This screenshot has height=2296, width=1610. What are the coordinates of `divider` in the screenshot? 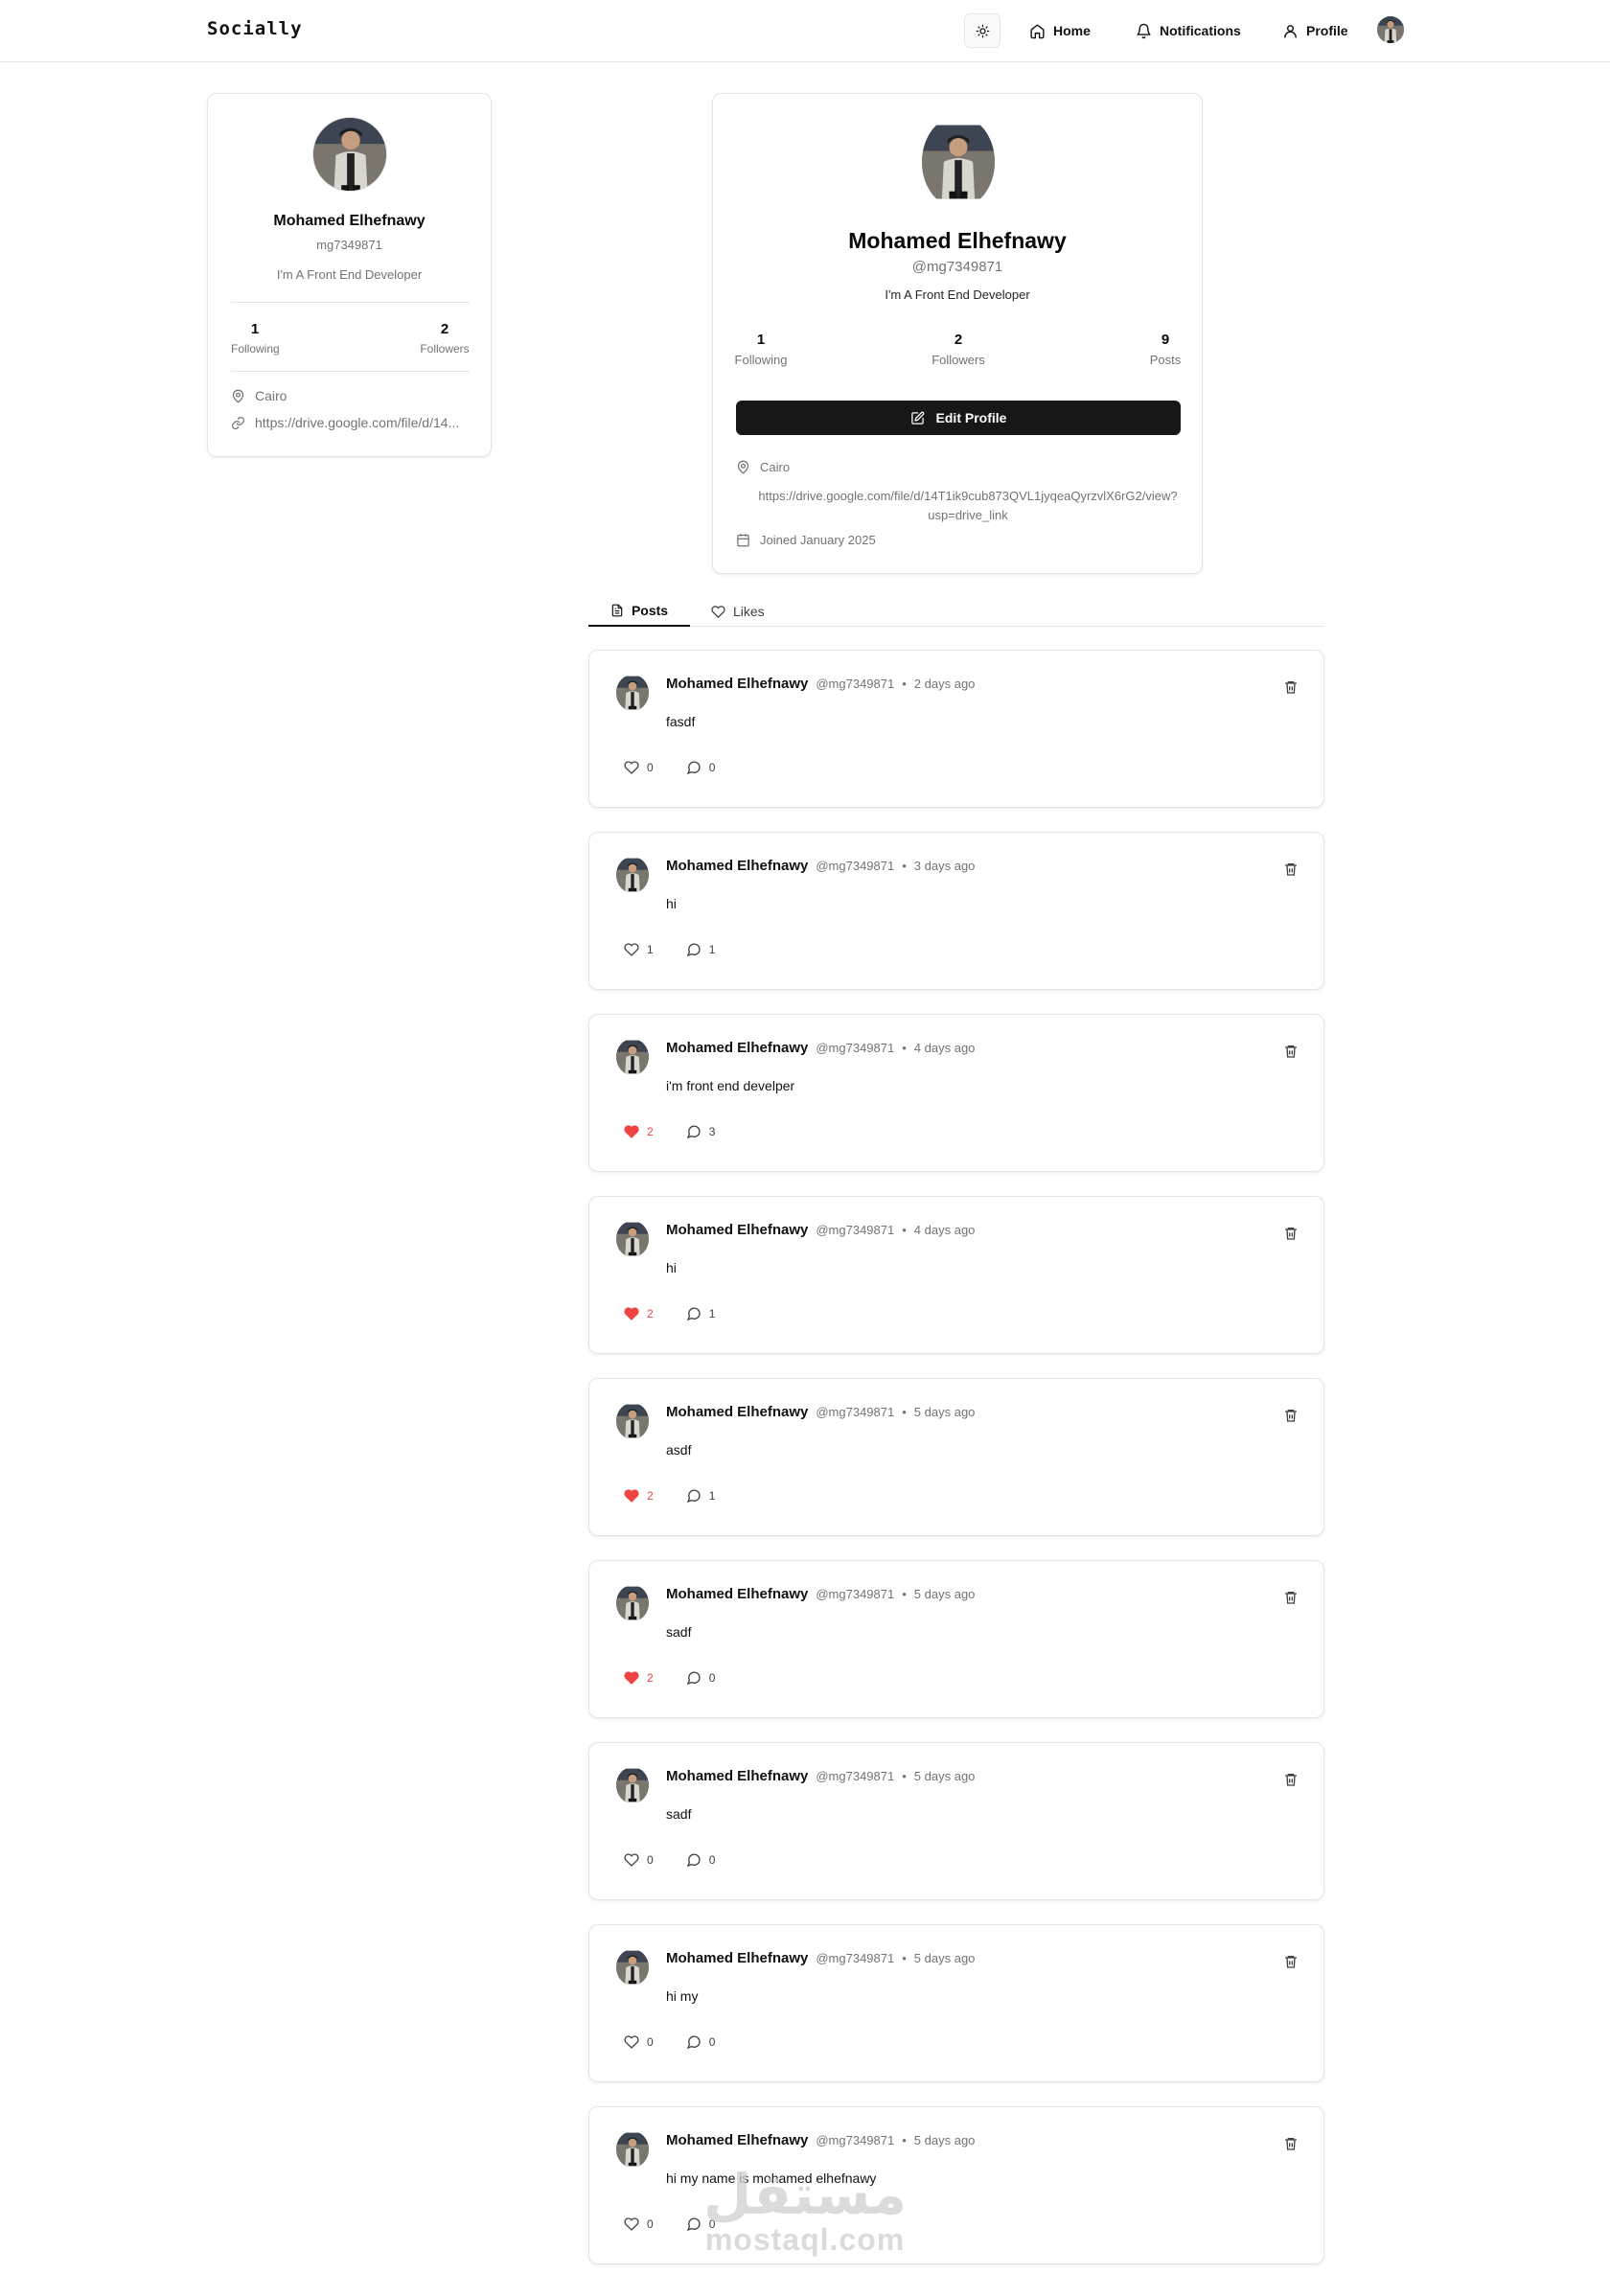 It's located at (350, 302).